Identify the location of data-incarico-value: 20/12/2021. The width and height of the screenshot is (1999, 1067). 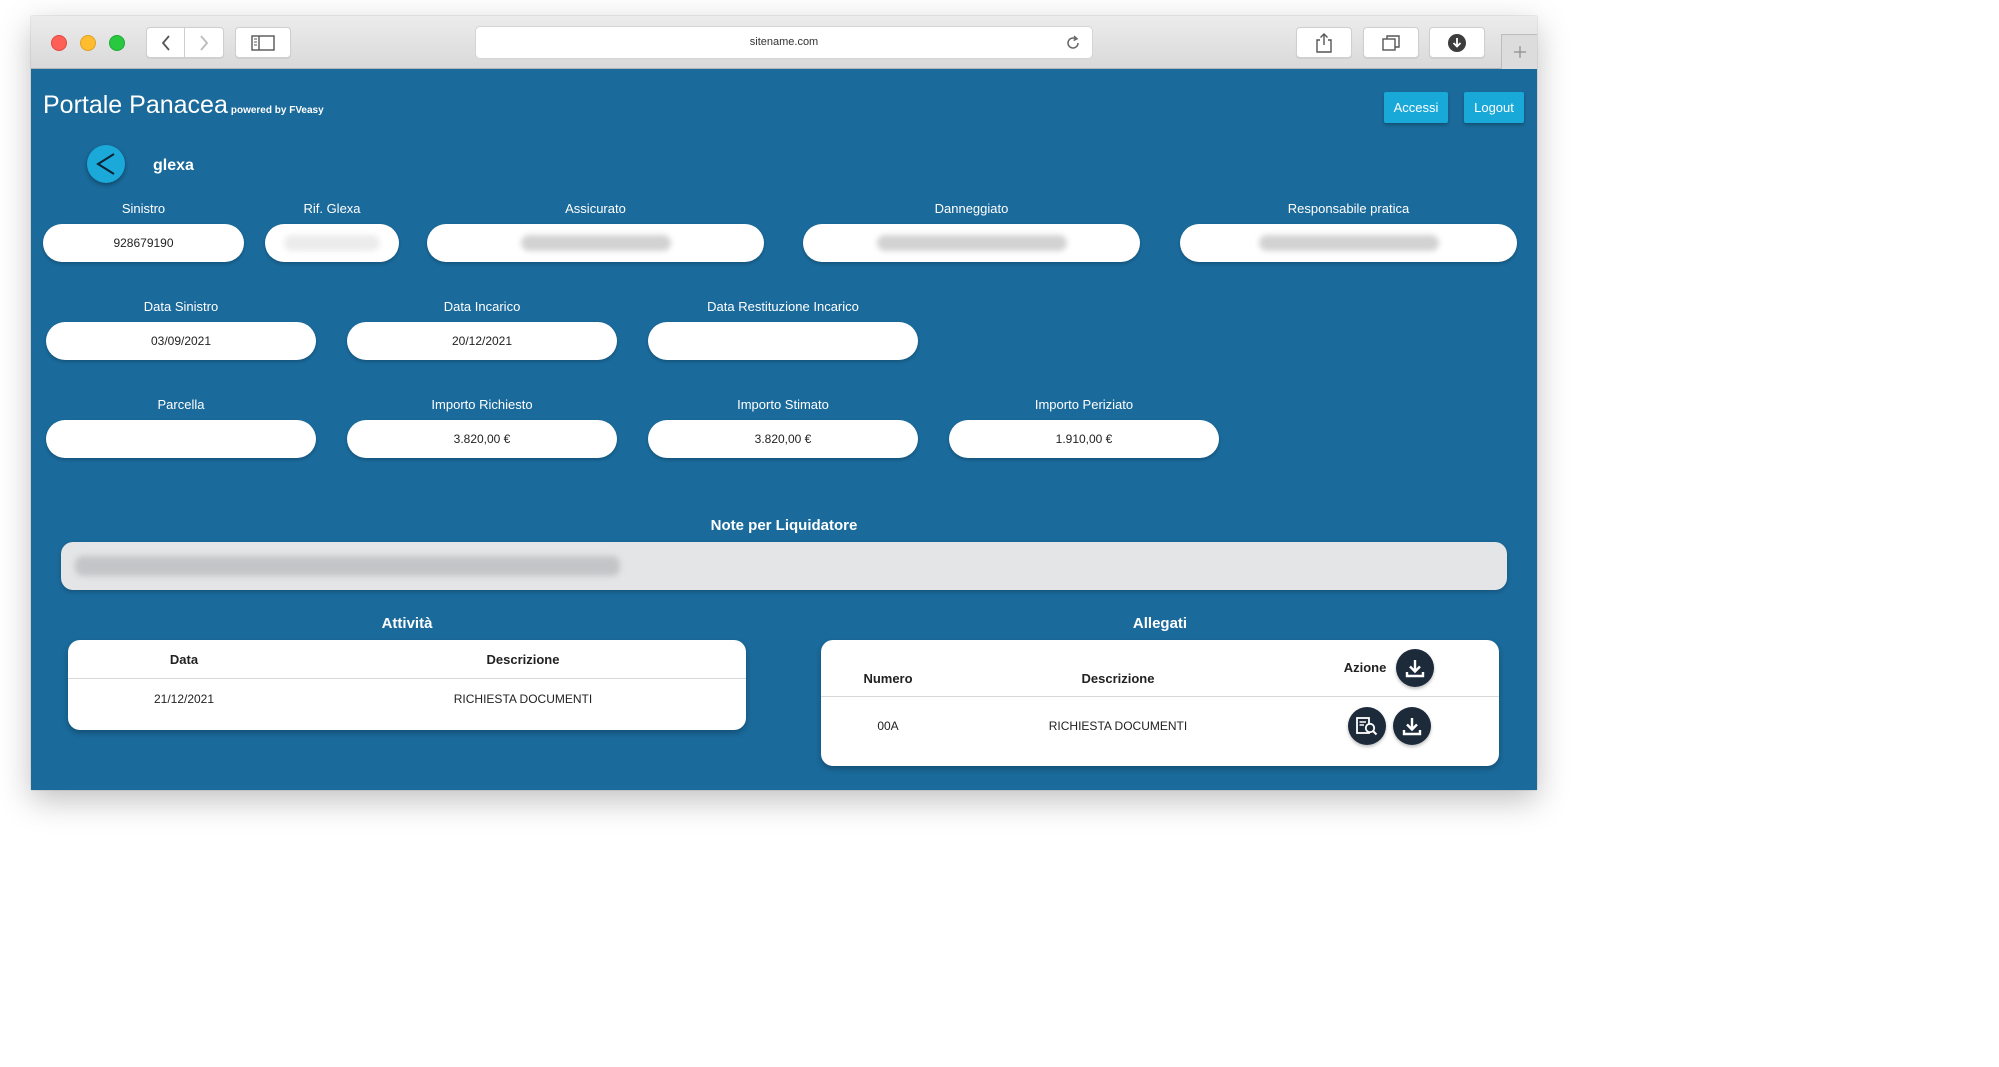
(482, 341).